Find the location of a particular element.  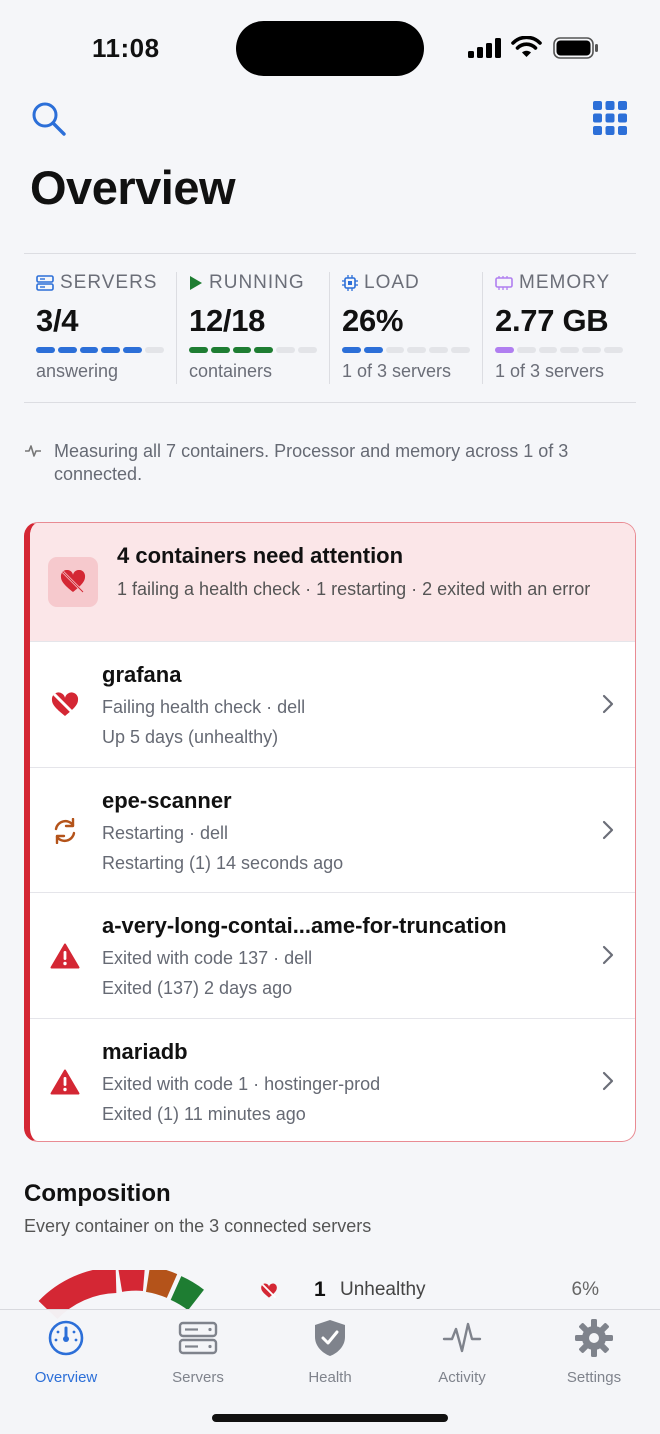

tab-overview: Overview is located at coordinates (66, 1352).